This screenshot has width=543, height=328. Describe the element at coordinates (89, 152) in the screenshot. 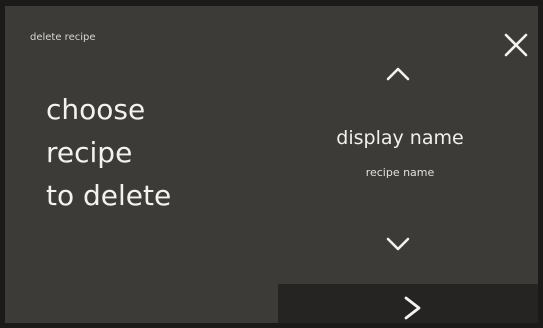

I see `instruction-line: recipe` at that location.